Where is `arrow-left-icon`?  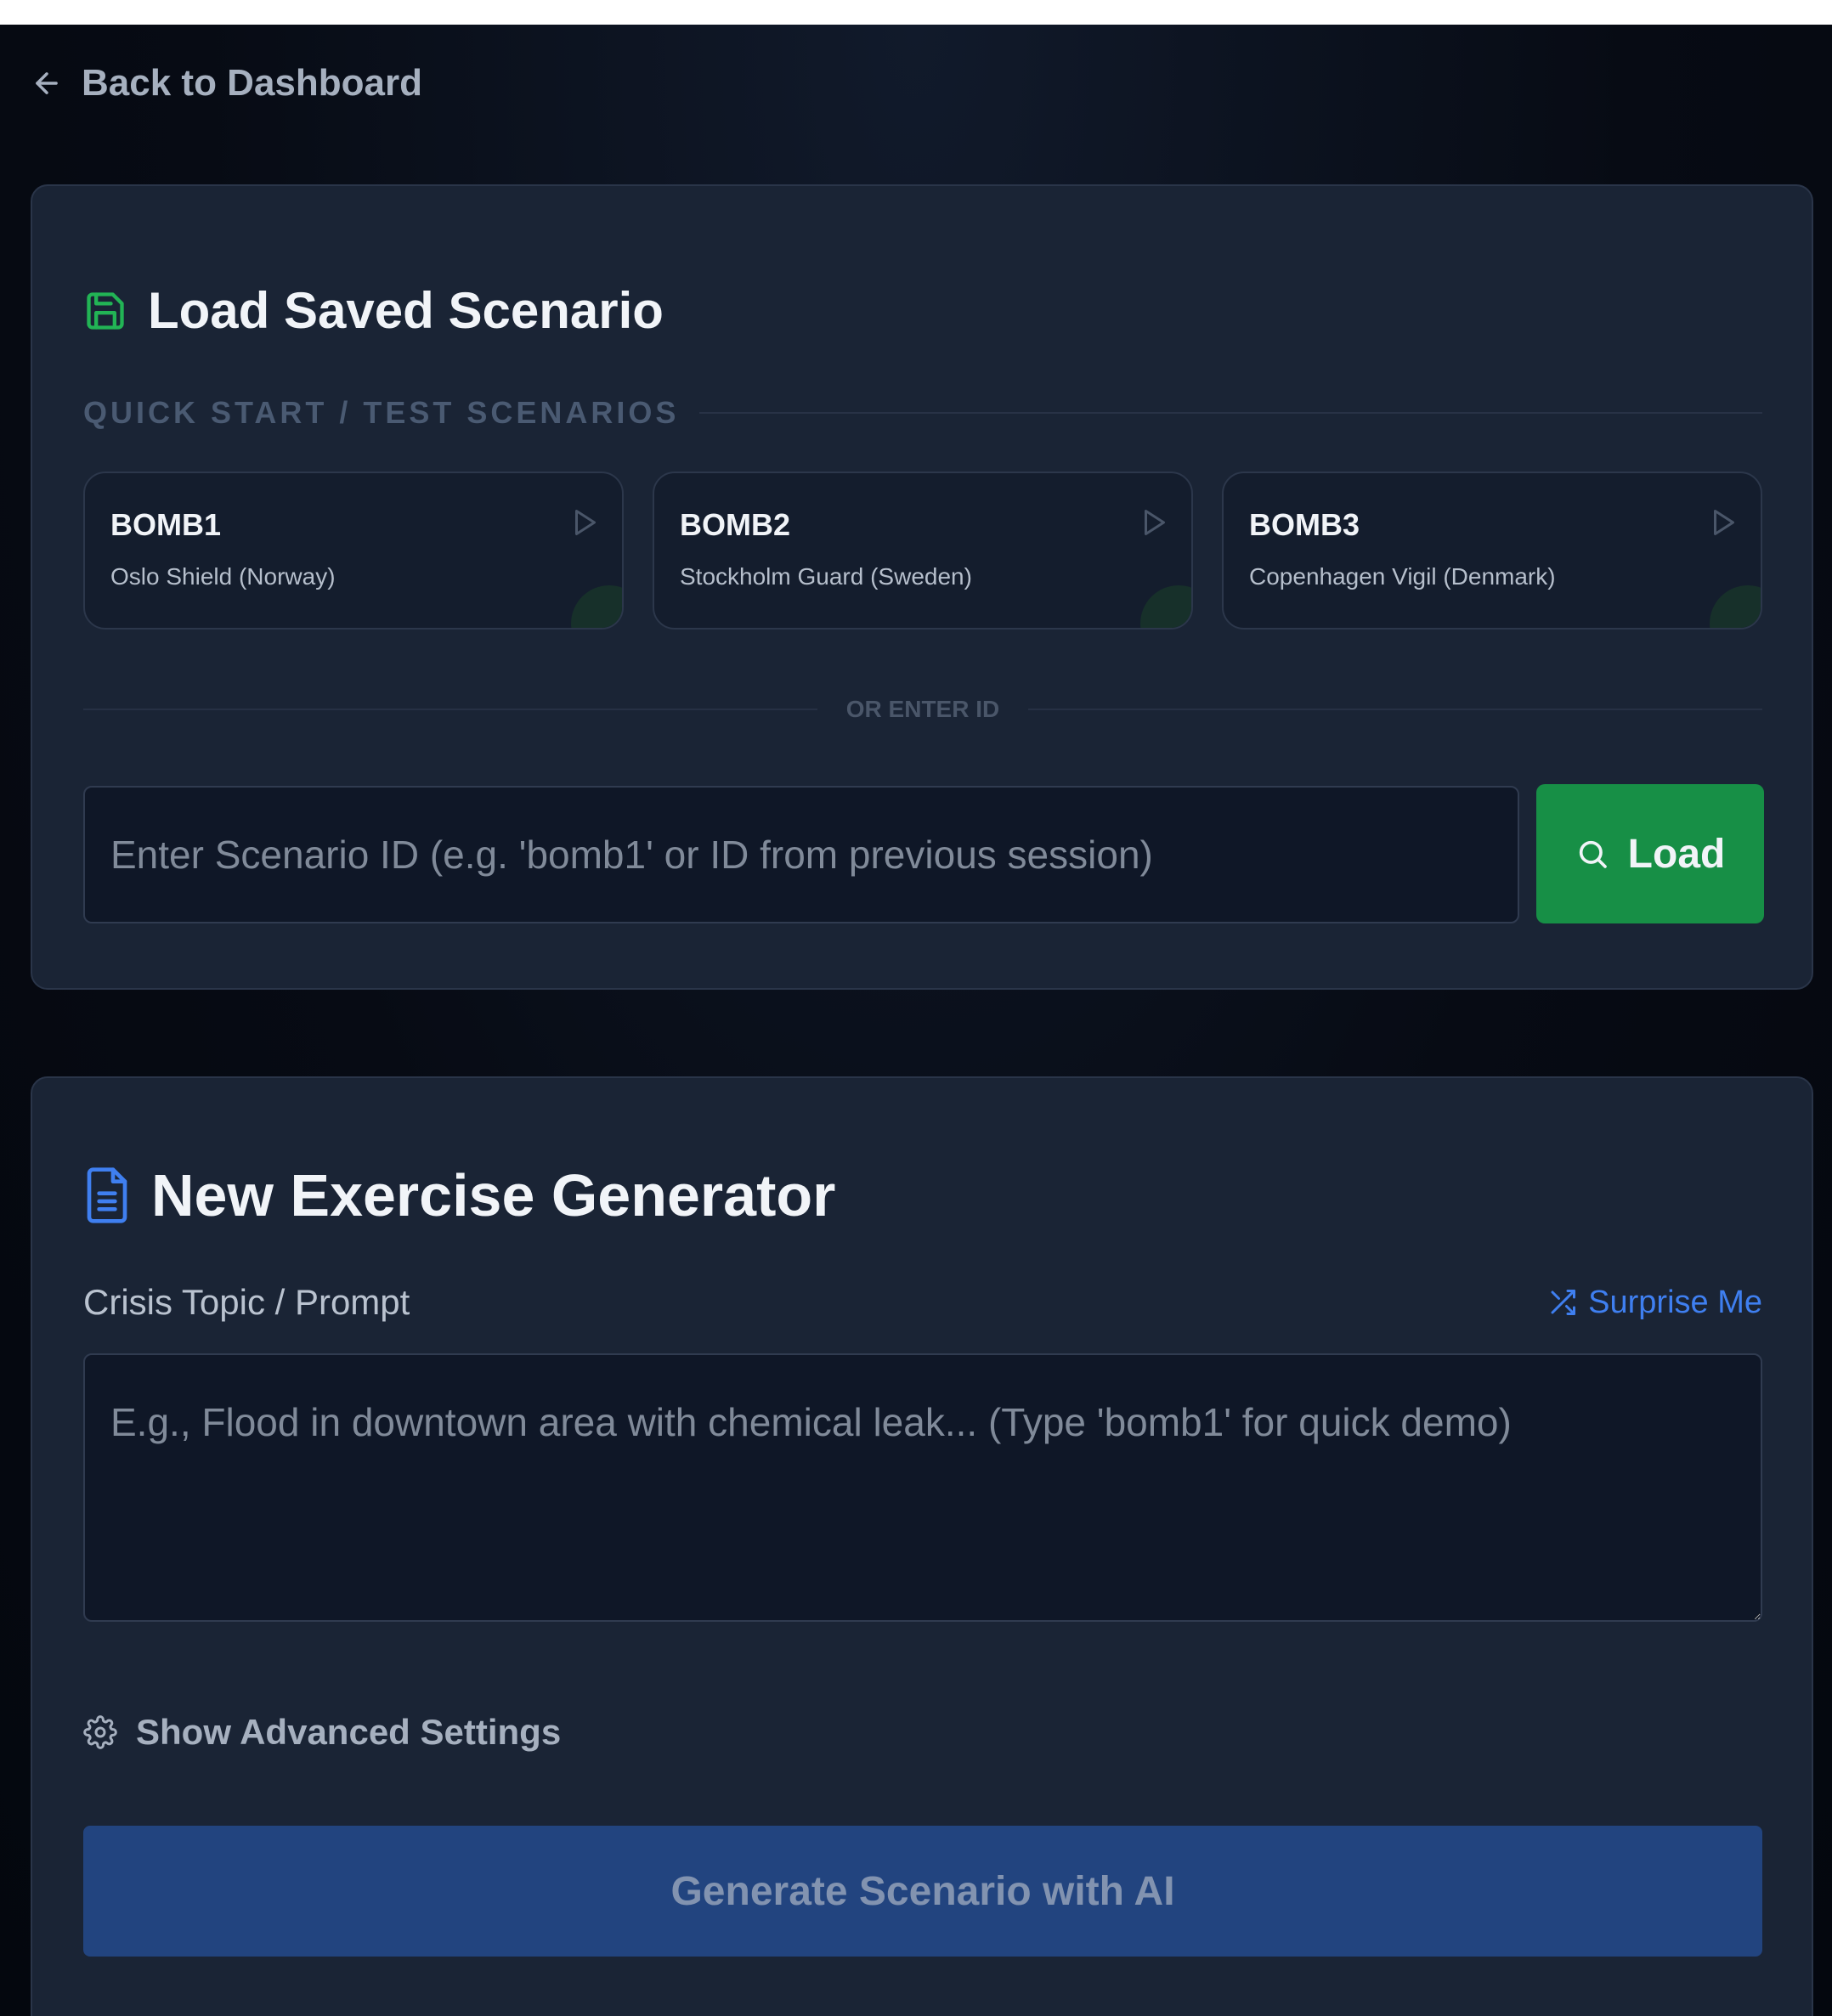 arrow-left-icon is located at coordinates (47, 83).